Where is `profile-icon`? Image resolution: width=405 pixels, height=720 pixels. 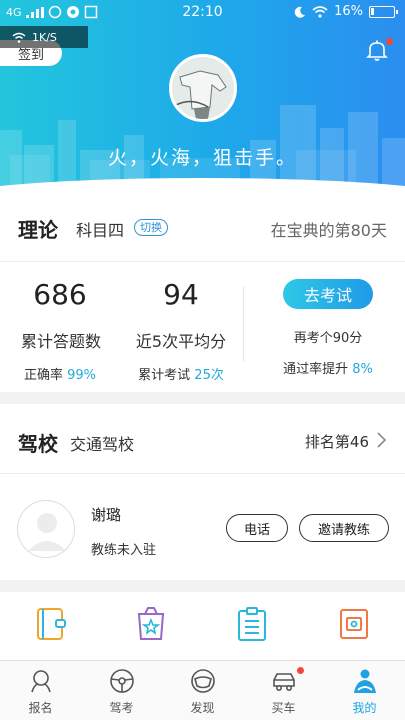
profile-icon is located at coordinates (365, 681).